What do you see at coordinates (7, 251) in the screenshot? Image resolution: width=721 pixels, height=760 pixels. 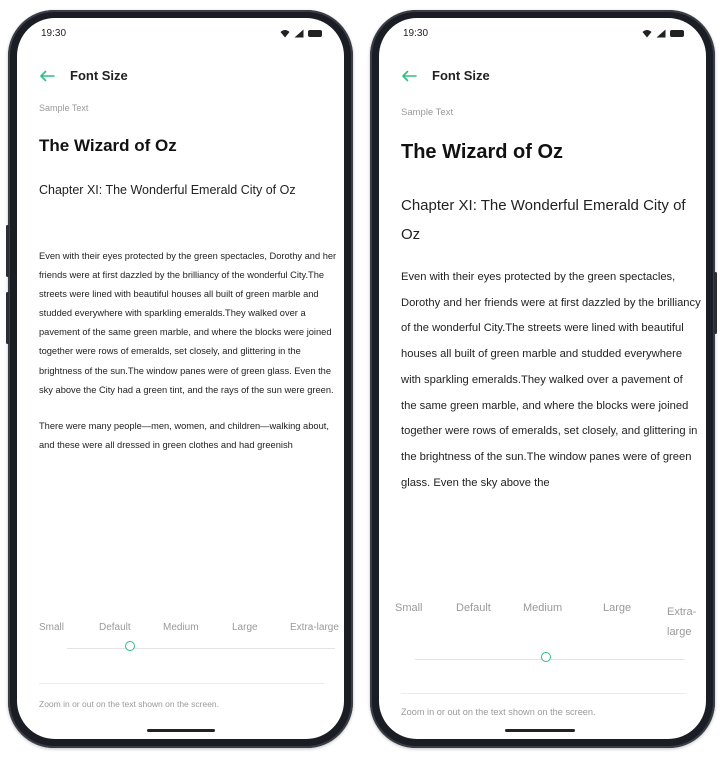 I see `volume-up-button` at bounding box center [7, 251].